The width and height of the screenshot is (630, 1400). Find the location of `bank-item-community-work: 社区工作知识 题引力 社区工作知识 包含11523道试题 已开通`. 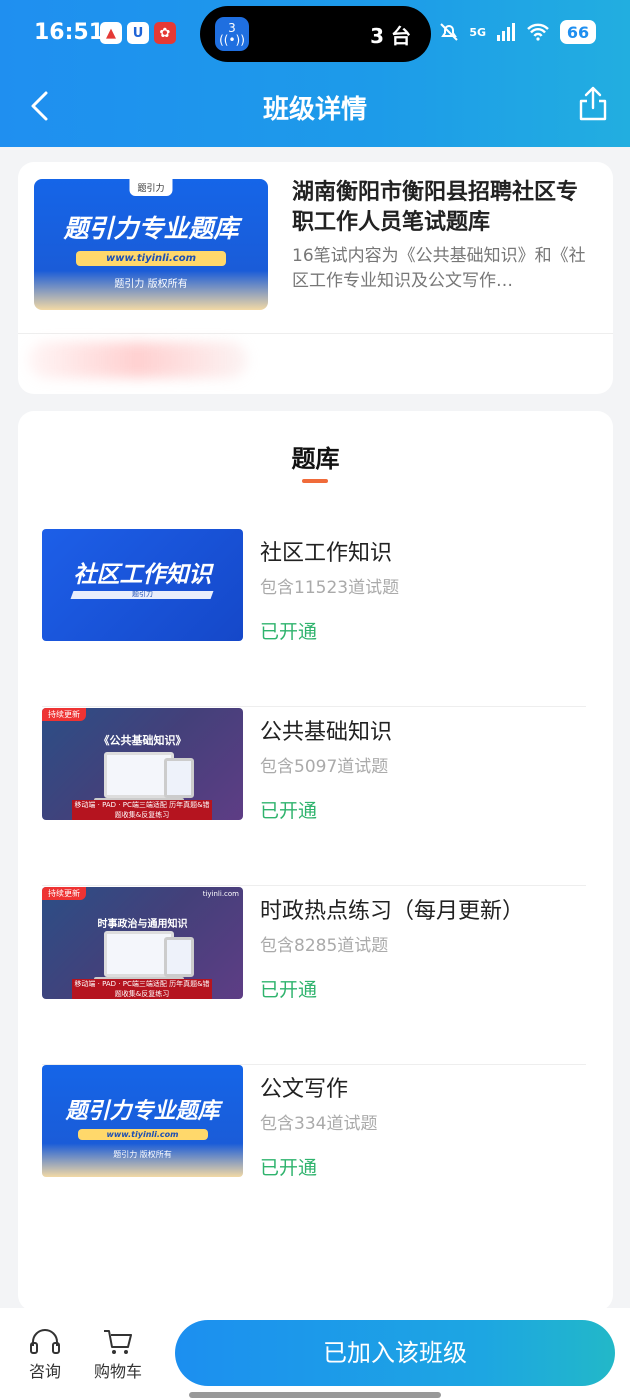

bank-item-community-work: 社区工作知识 题引力 社区工作知识 包含11523道试题 已开通 is located at coordinates (314, 618).